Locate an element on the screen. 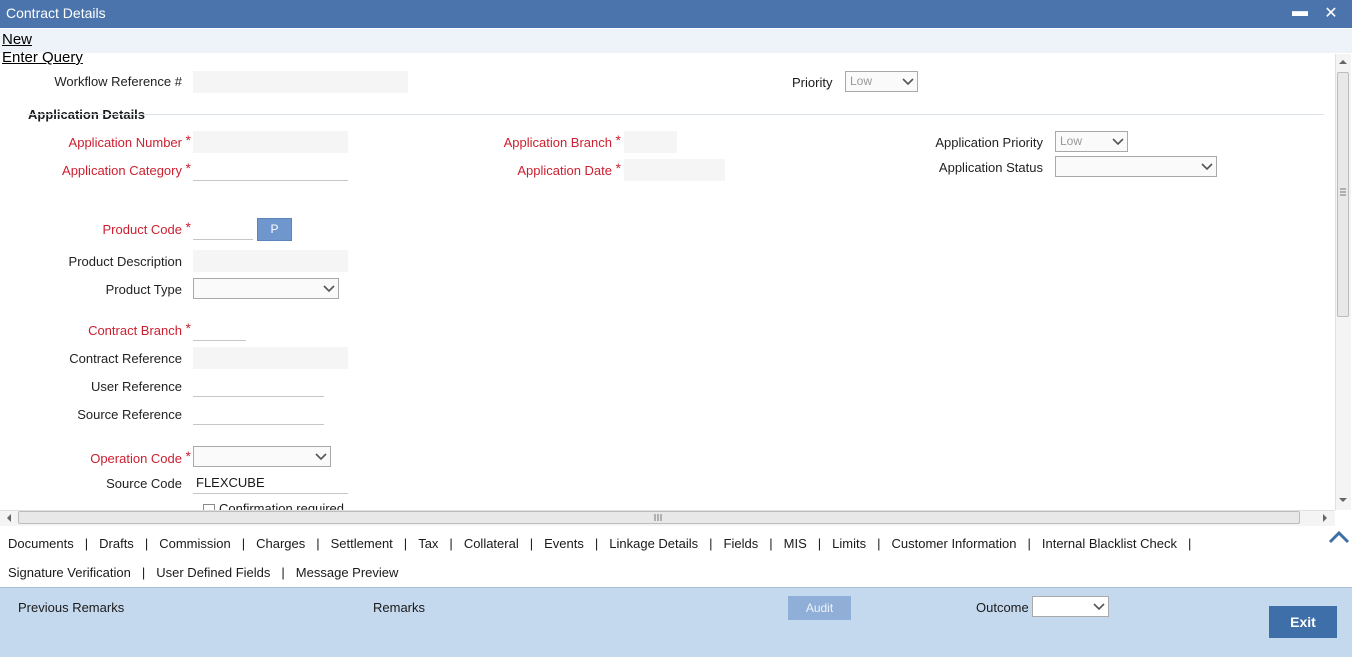 The height and width of the screenshot is (657, 1352). tab-charges: Charges is located at coordinates (280, 543).